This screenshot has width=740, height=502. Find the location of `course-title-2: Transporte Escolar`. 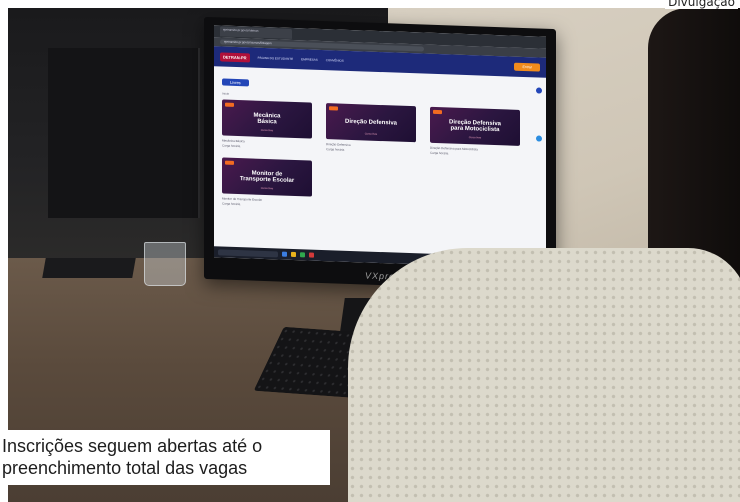

course-title-2: Transporte Escolar is located at coordinates (267, 180).